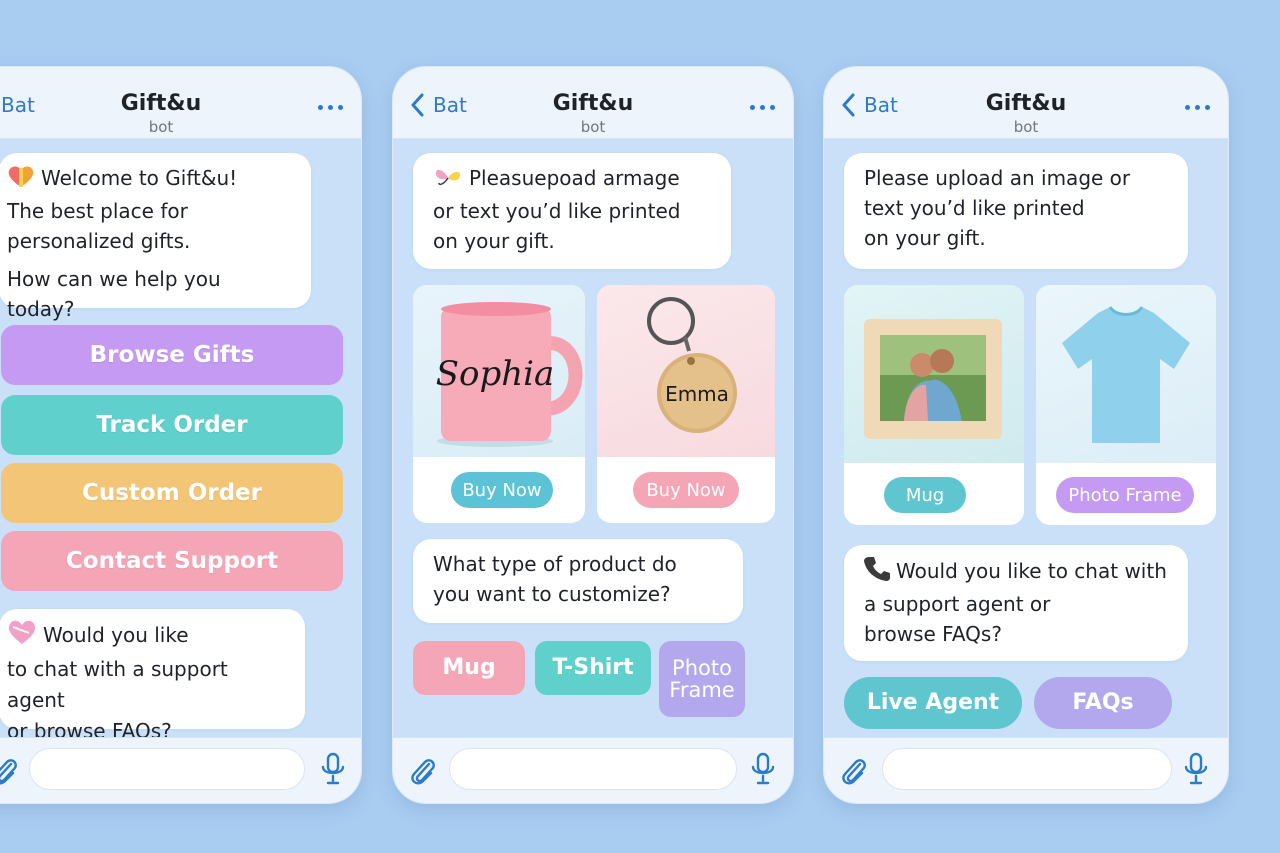 The height and width of the screenshot is (853, 1280). I want to click on photo-frame-option-button: Photo Frame, so click(702, 679).